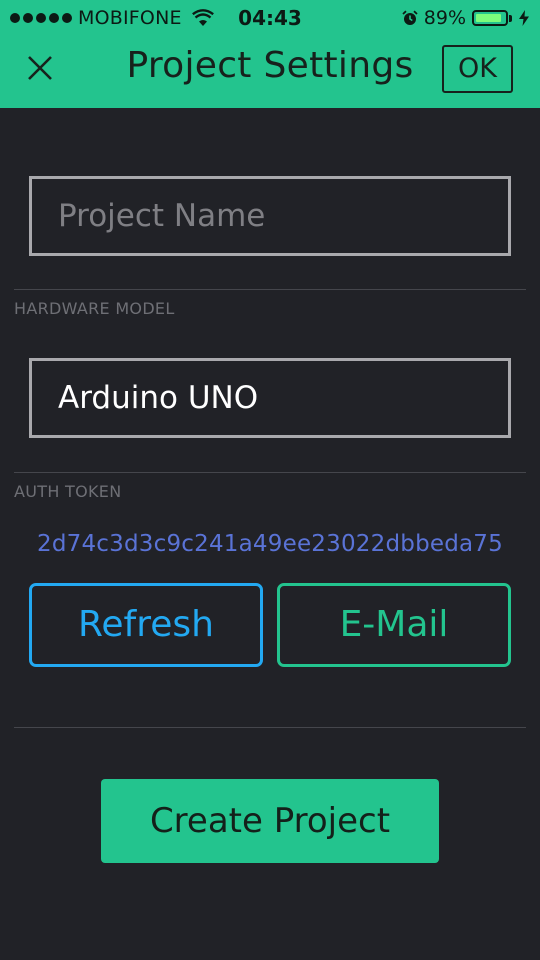 The width and height of the screenshot is (540, 960). What do you see at coordinates (94, 308) in the screenshot?
I see `hardware-model-label: HARDWARE MODEL` at bounding box center [94, 308].